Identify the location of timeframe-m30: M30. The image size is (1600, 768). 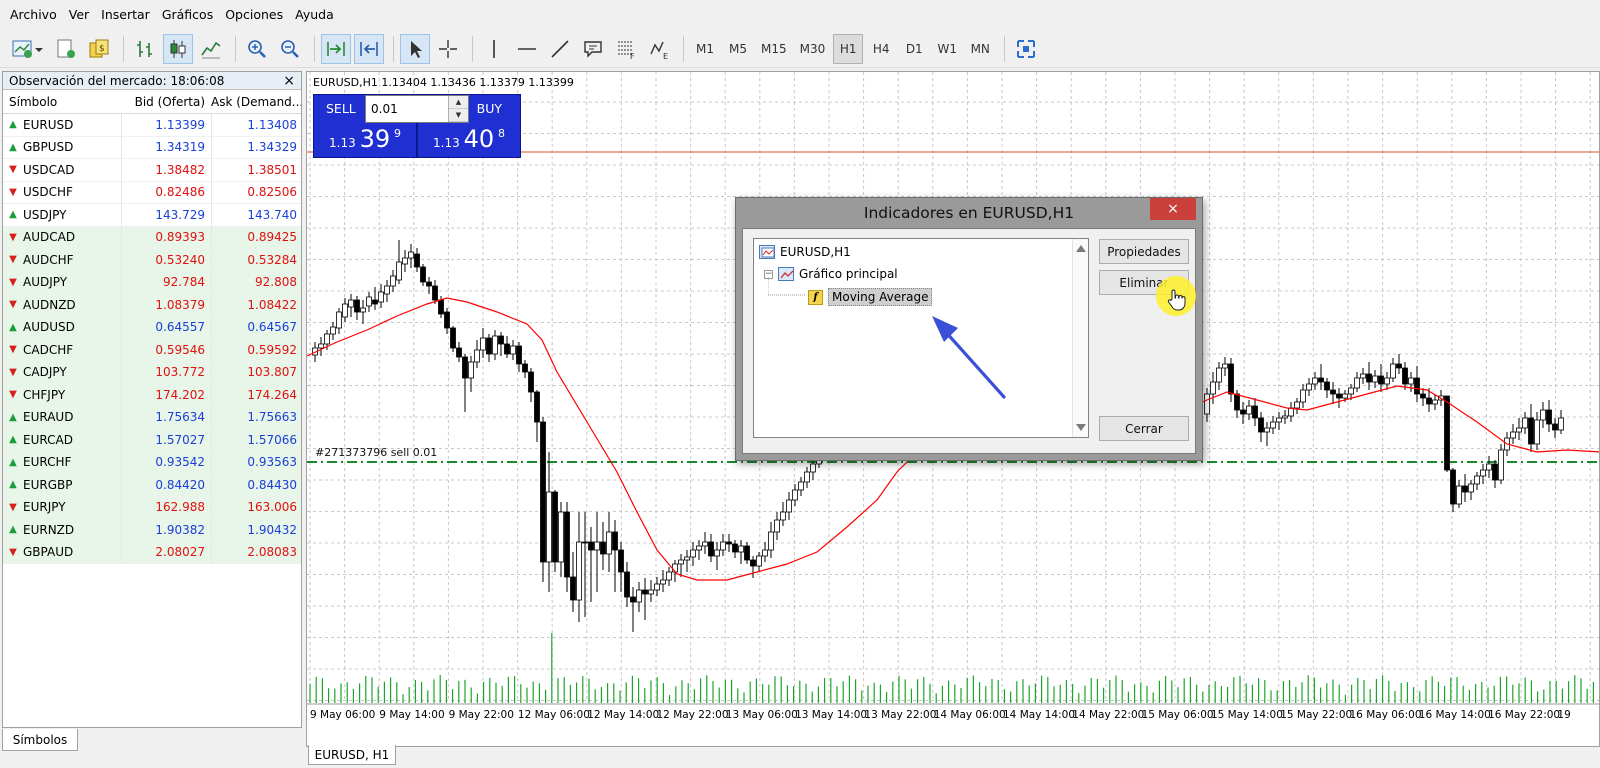
(813, 49).